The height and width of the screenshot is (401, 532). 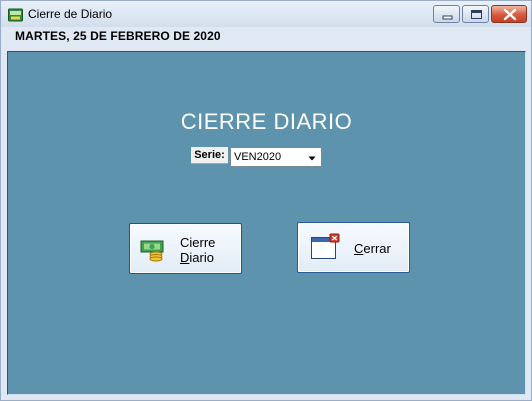 What do you see at coordinates (118, 36) in the screenshot?
I see `current-date: MARTES, 25 DE FEBRERO DE 2020` at bounding box center [118, 36].